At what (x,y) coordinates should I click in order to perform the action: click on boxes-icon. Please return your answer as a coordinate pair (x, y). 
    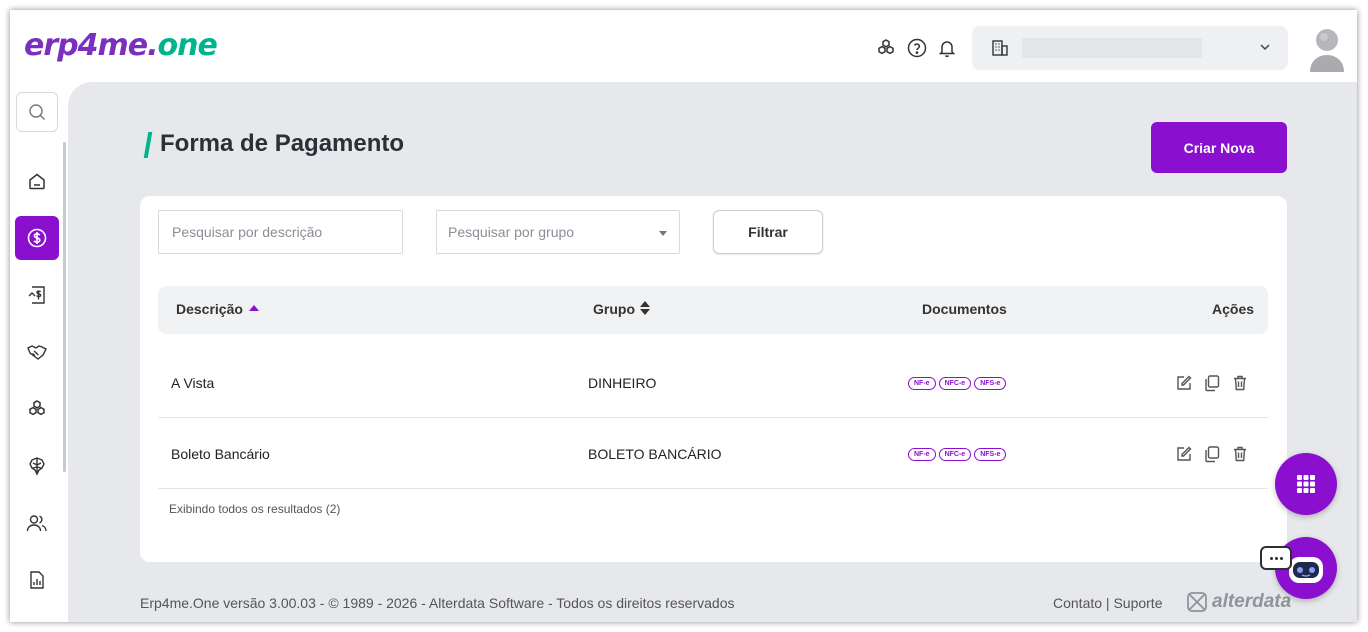
    Looking at the image, I should click on (37, 408).